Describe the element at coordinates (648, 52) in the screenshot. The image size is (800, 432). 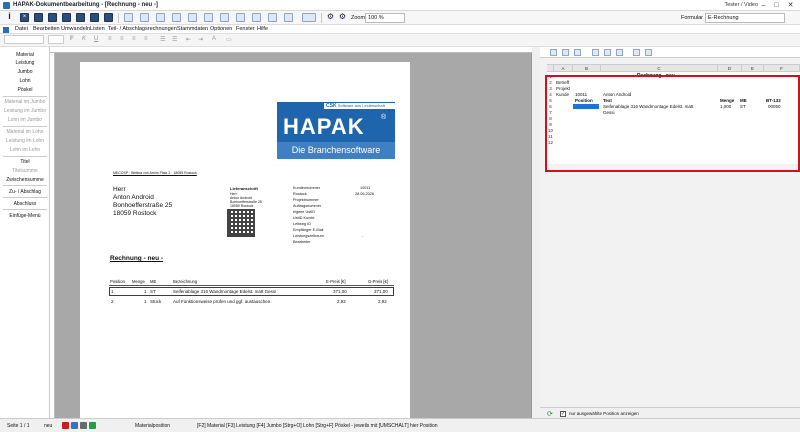
I see `sheet-export-icon` at that location.